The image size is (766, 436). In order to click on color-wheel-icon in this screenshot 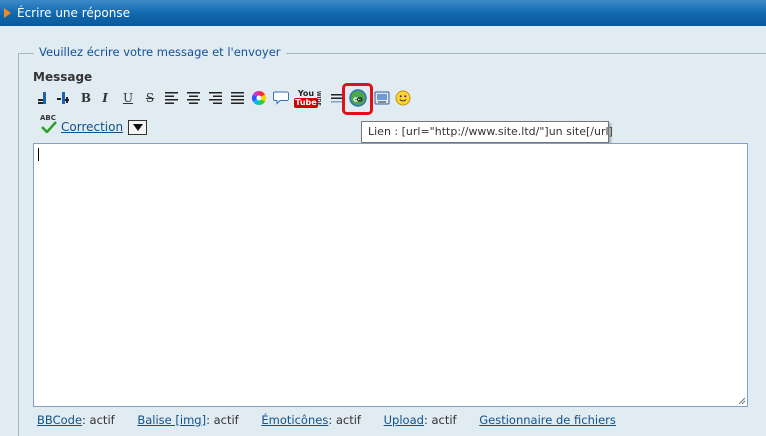, I will do `click(259, 98)`.